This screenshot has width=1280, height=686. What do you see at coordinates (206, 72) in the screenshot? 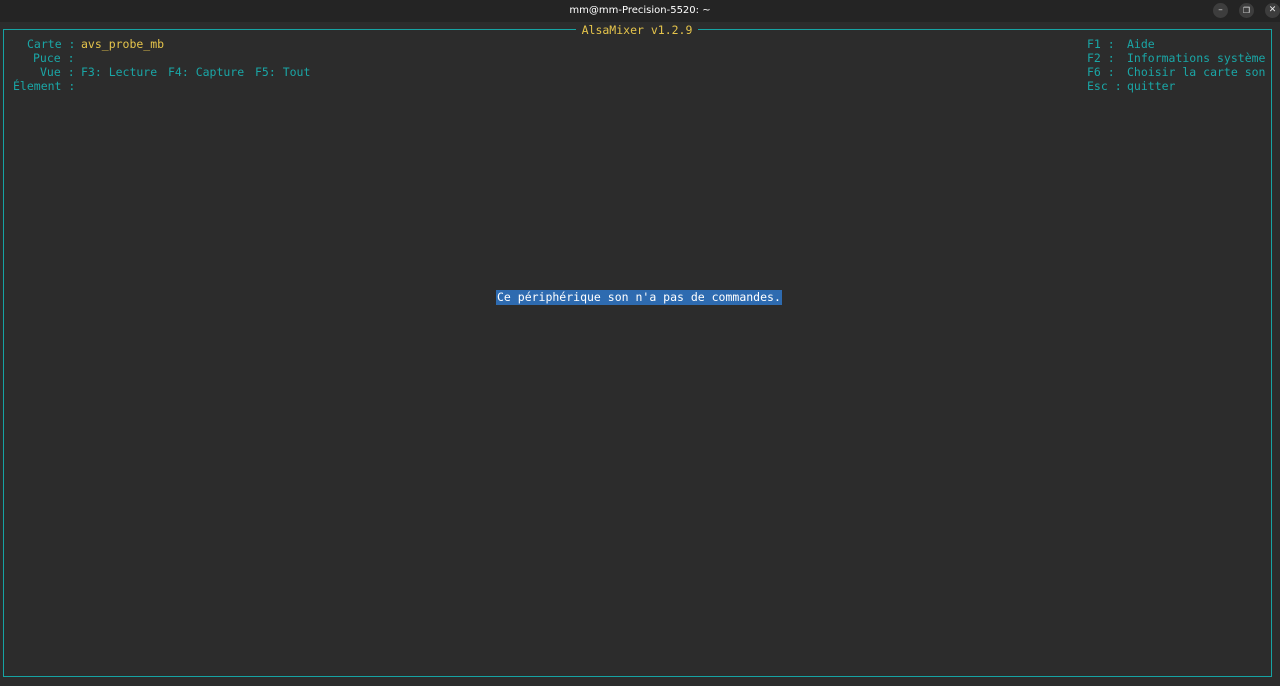
I see `view-capture: F4: Capture` at bounding box center [206, 72].